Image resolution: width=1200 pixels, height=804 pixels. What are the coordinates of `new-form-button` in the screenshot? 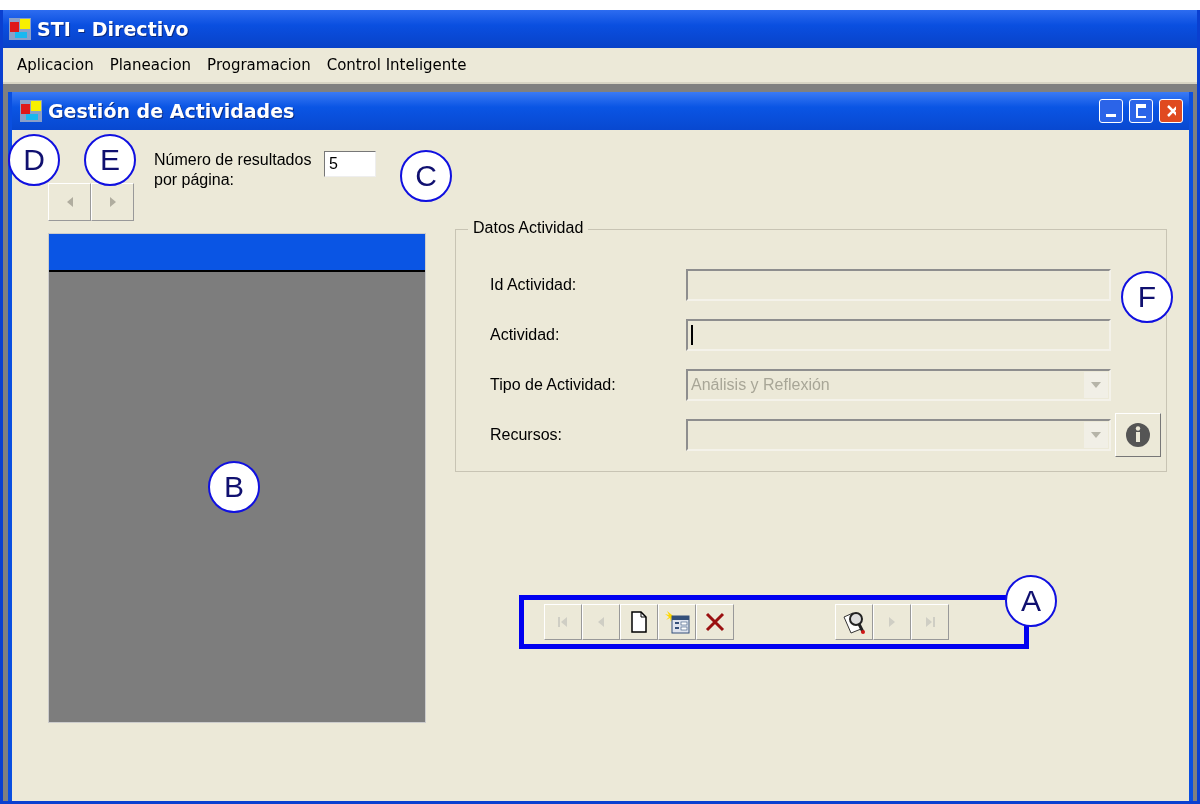 It's located at (677, 622).